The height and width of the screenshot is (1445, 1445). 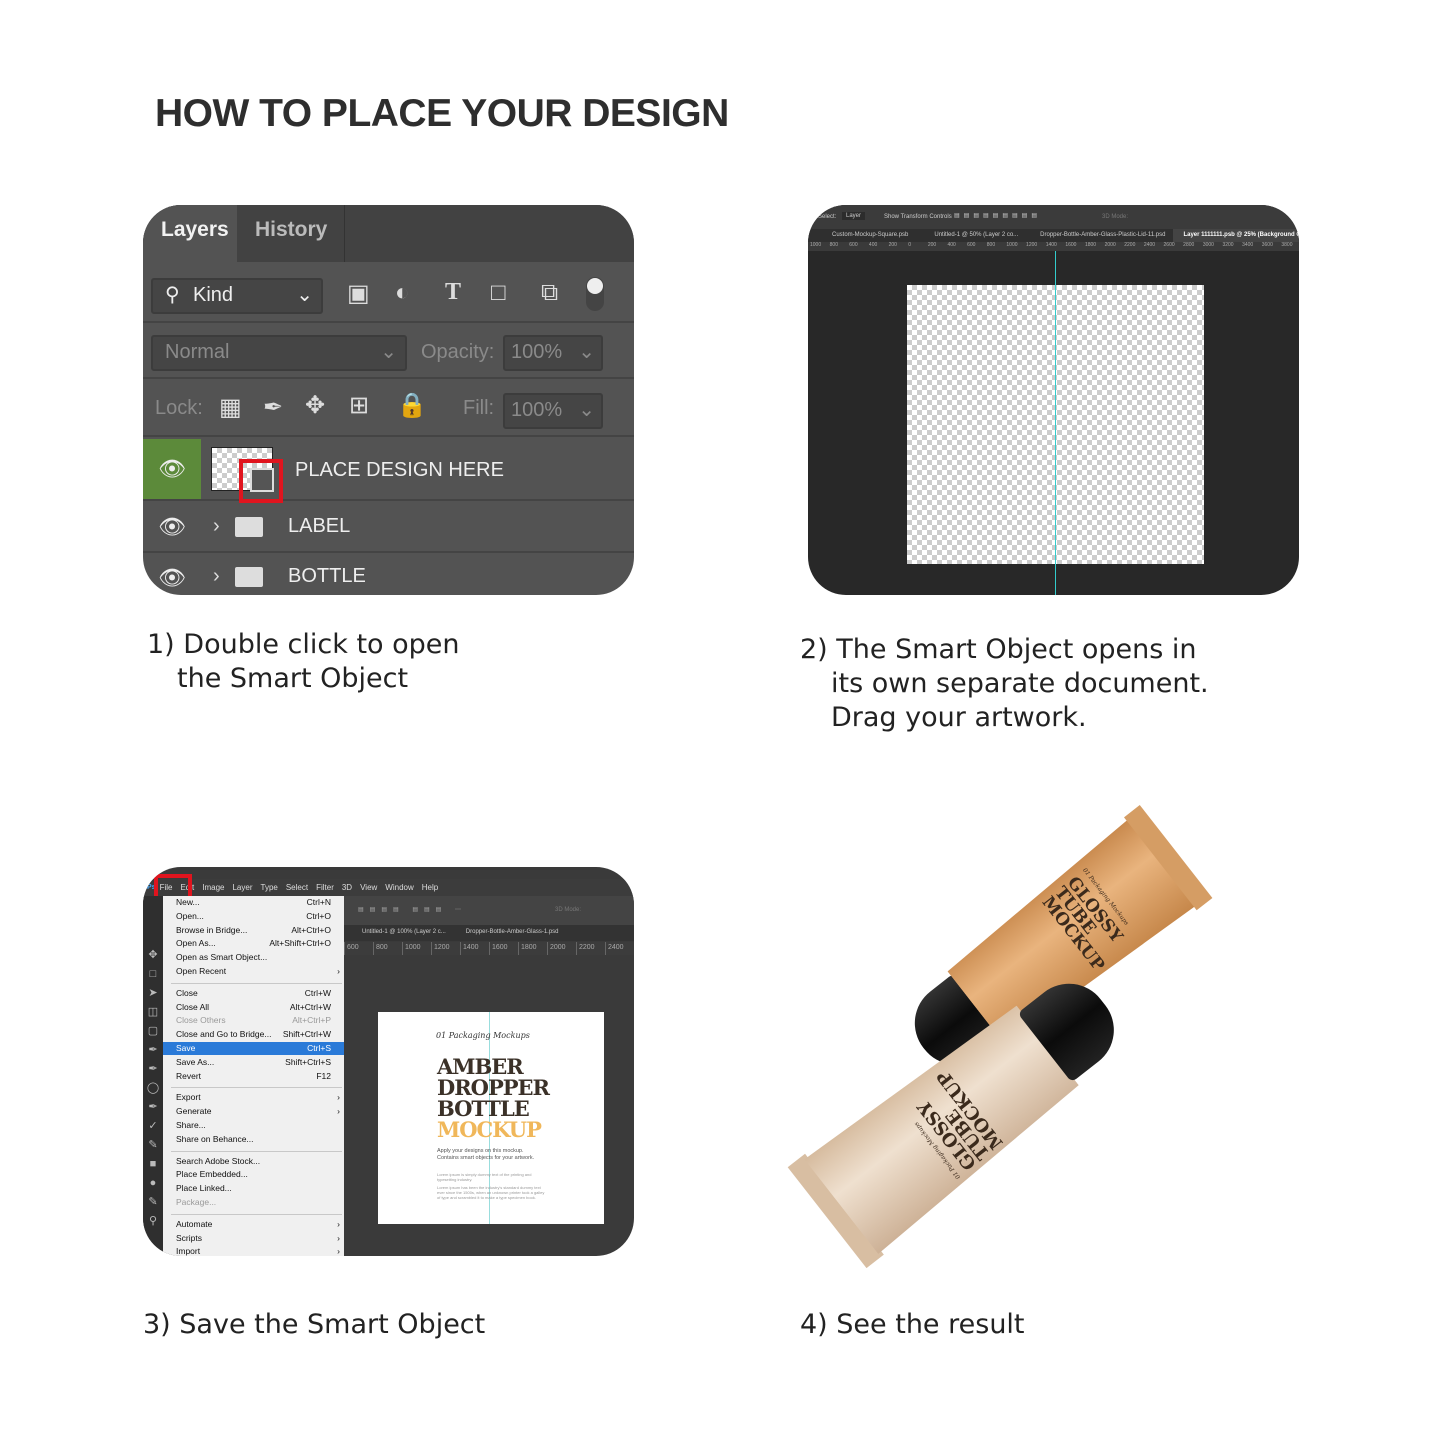 I want to click on shape-filter-icon: □, so click(x=498, y=293).